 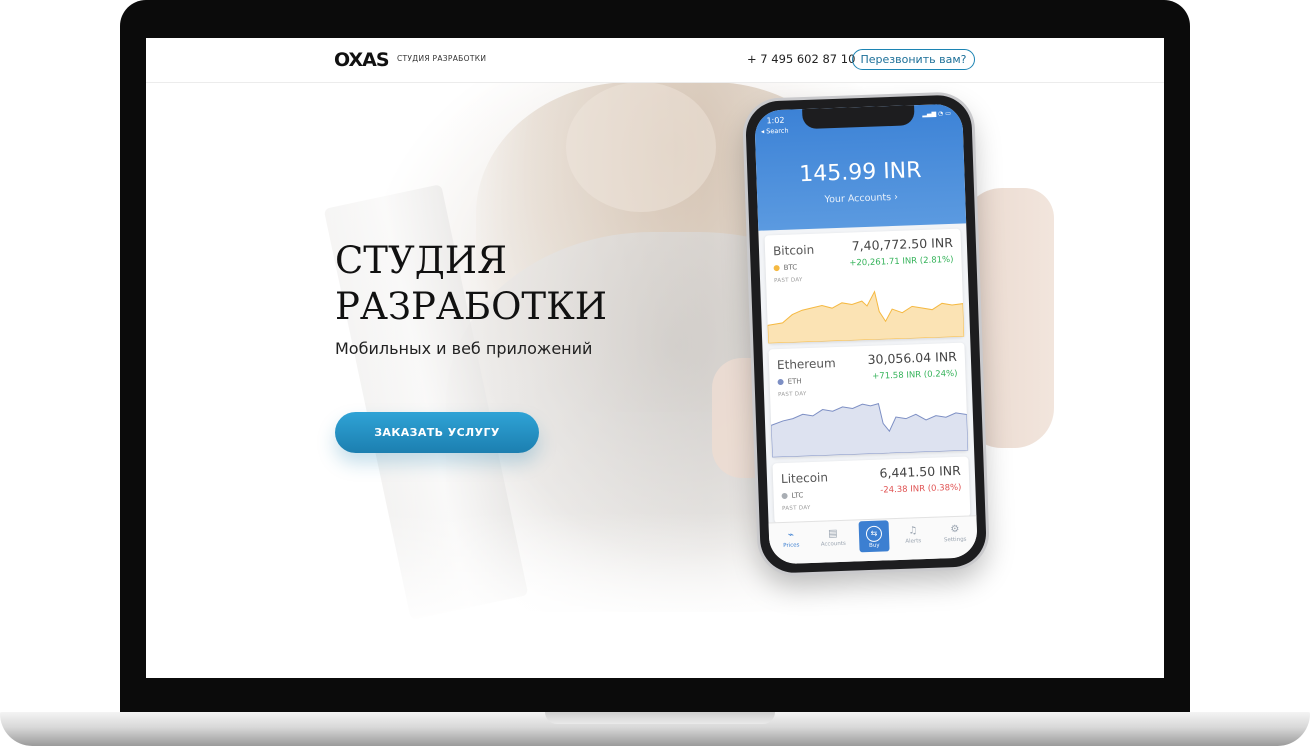 I want to click on tab-label: Prices, so click(x=791, y=546).